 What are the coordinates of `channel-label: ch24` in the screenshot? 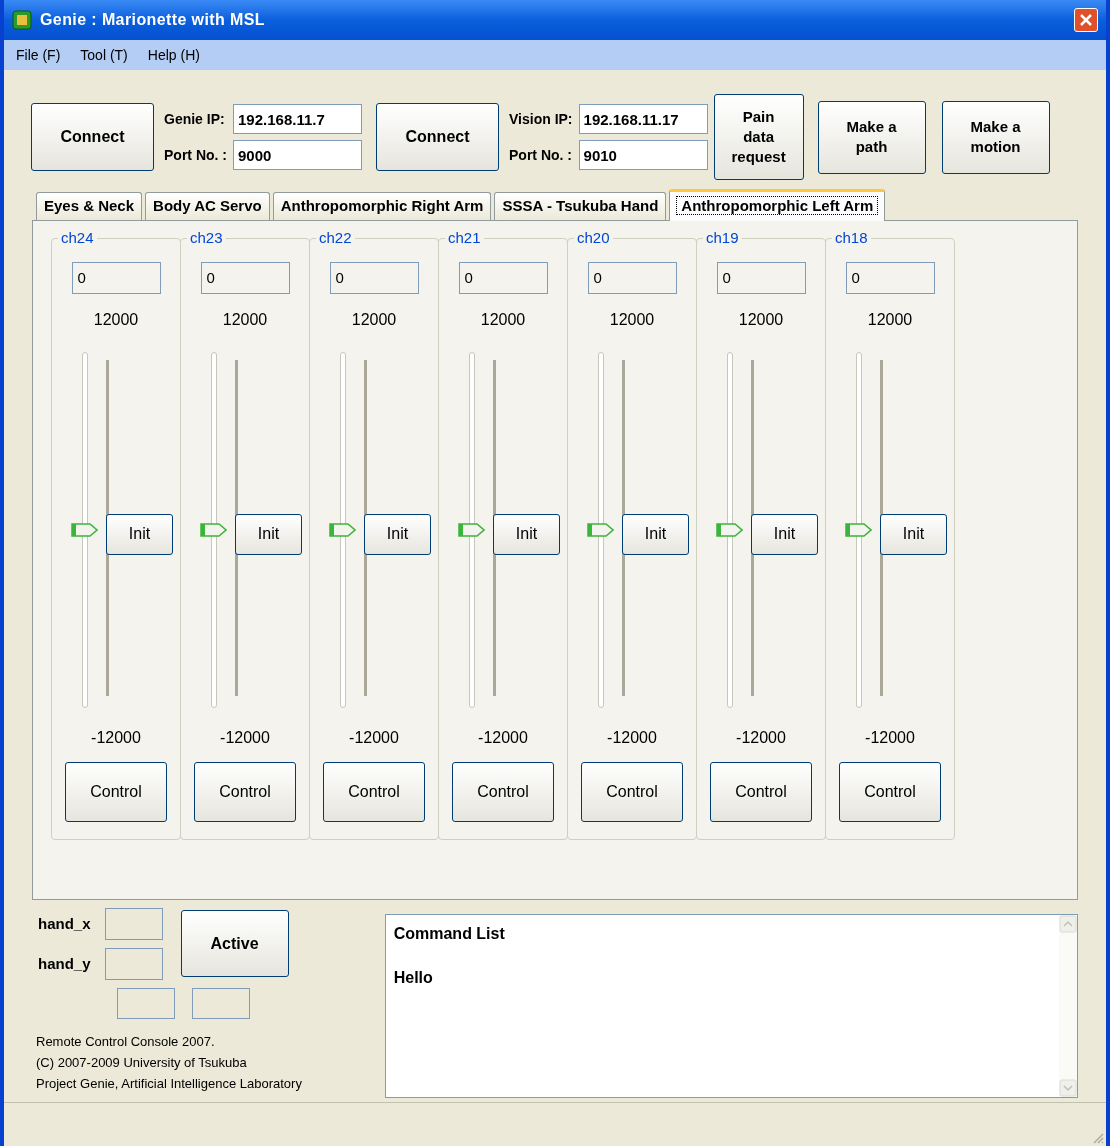 It's located at (77, 238).